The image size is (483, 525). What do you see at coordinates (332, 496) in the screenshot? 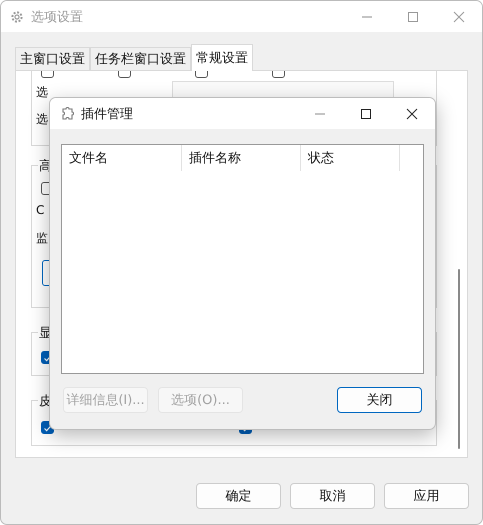
I see `dialog-button: 取消` at bounding box center [332, 496].